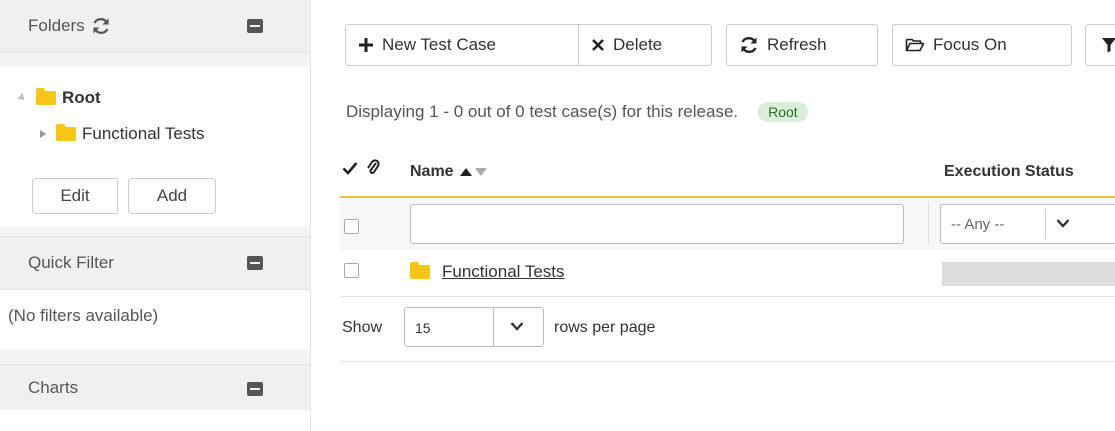 The height and width of the screenshot is (431, 1115). I want to click on plus-icon, so click(366, 45).